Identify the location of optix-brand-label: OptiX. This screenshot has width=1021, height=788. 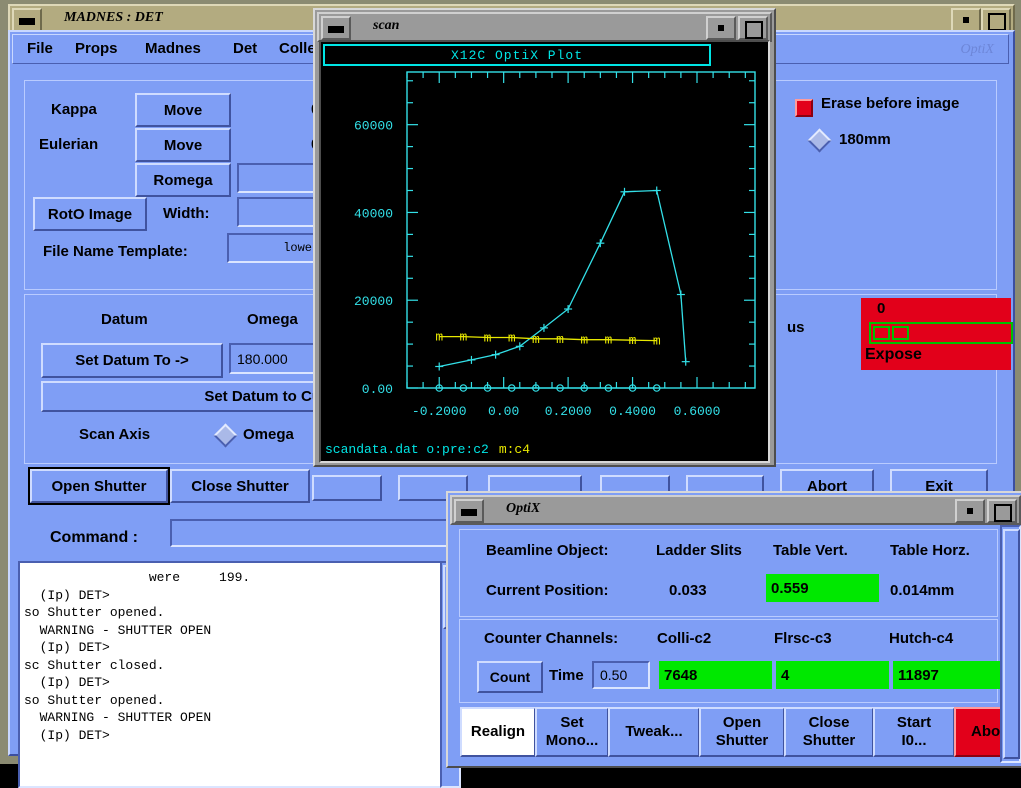
(977, 49).